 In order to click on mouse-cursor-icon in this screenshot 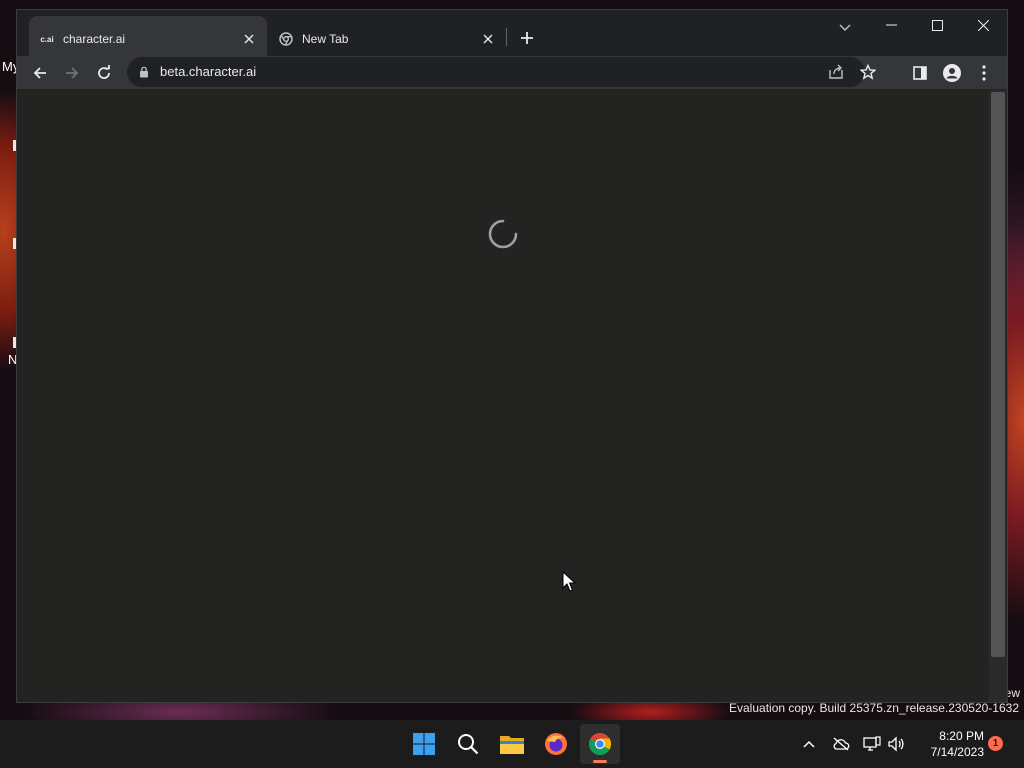, I will do `click(569, 581)`.